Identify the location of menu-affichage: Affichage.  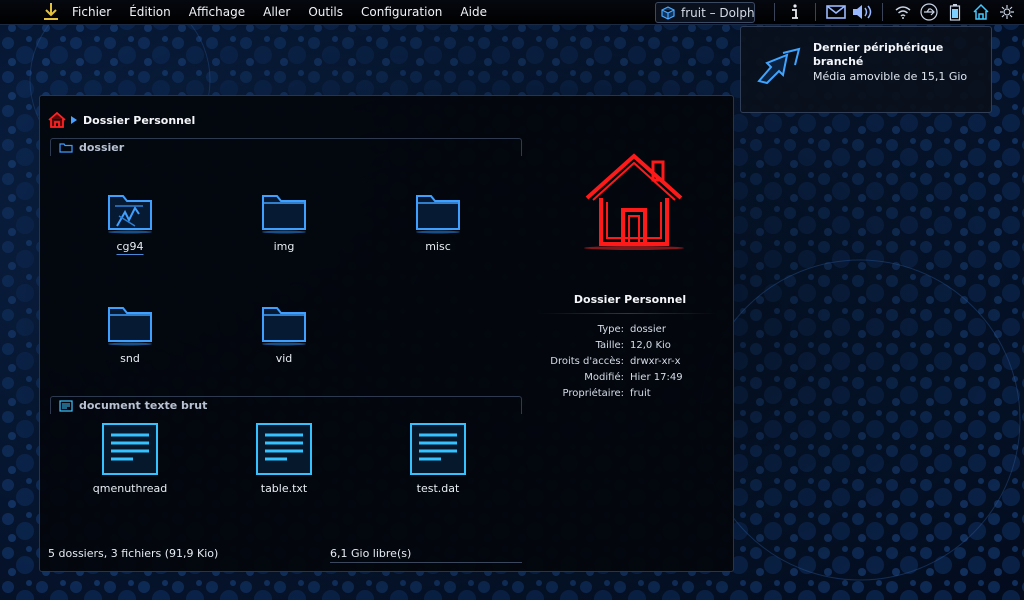
(217, 12).